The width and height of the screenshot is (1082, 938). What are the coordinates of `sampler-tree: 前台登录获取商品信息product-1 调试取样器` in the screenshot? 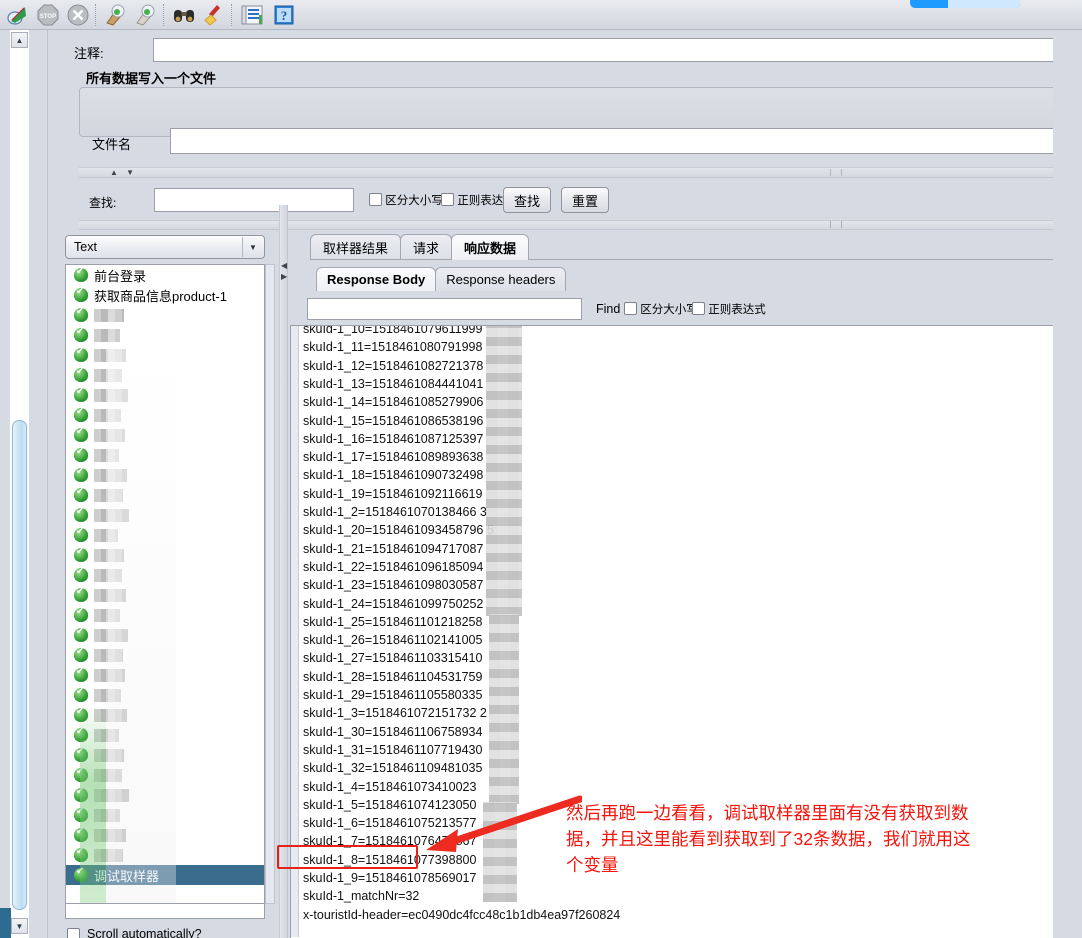 It's located at (165, 584).